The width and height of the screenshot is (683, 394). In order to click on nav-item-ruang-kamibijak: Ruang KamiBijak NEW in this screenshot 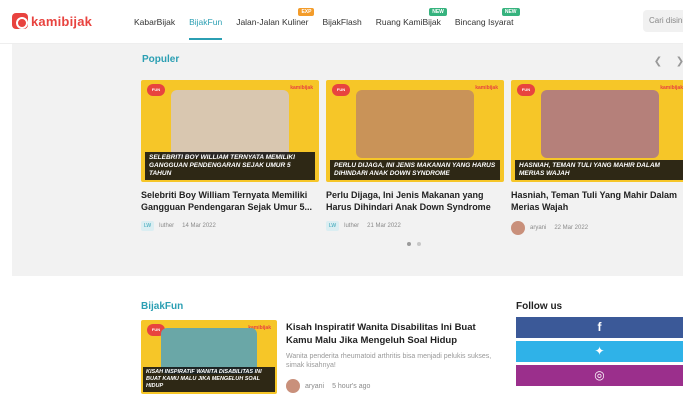, I will do `click(411, 22)`.